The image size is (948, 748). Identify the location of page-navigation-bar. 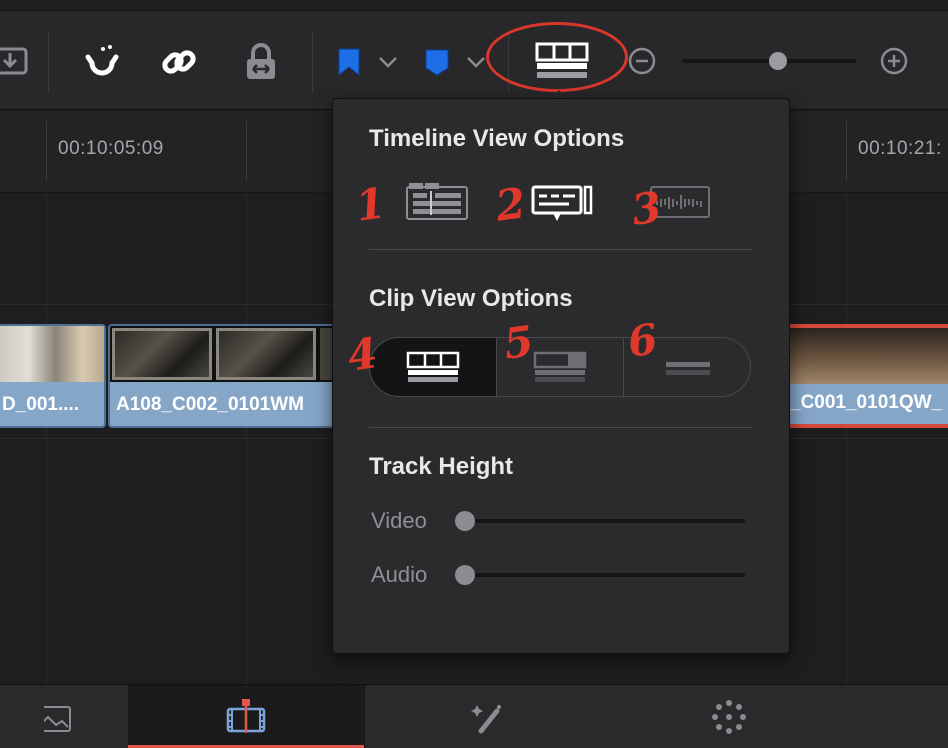
(474, 716).